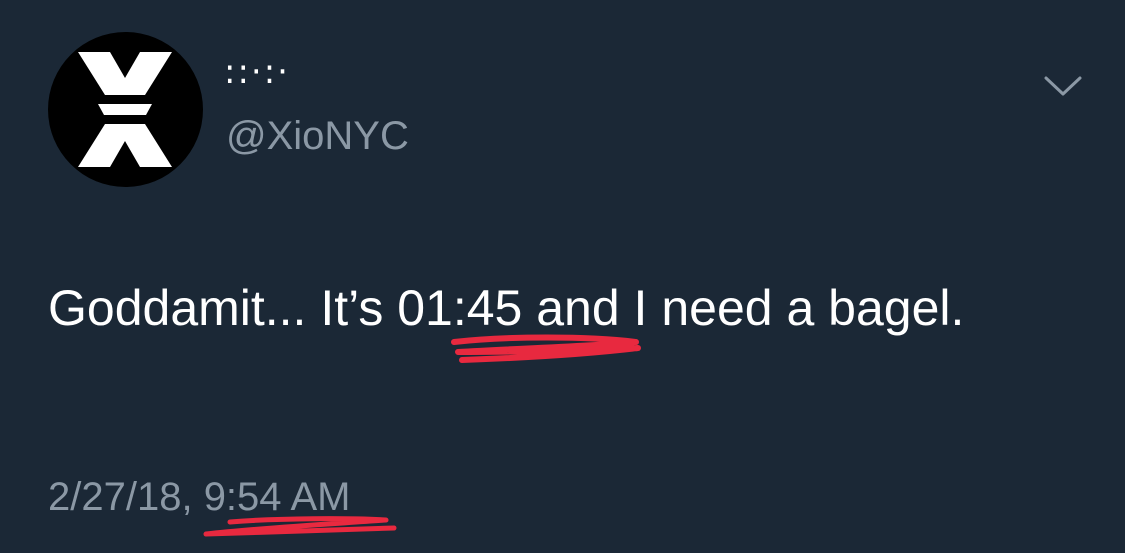 This screenshot has width=1125, height=553. I want to click on tweet-text-part: and I need a bagel., so click(743, 308).